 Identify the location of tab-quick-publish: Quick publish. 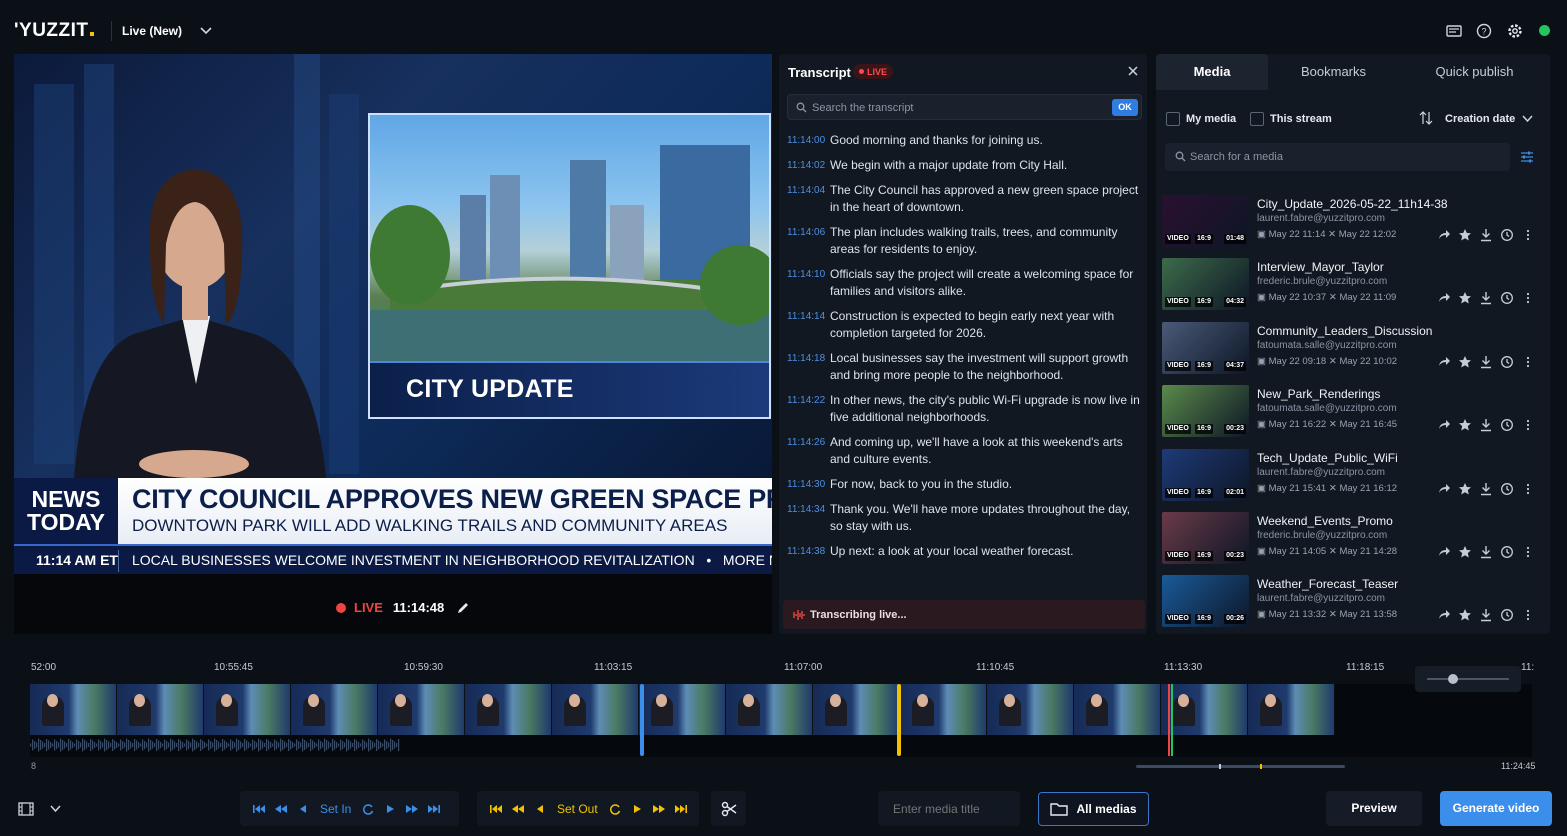
(1474, 72).